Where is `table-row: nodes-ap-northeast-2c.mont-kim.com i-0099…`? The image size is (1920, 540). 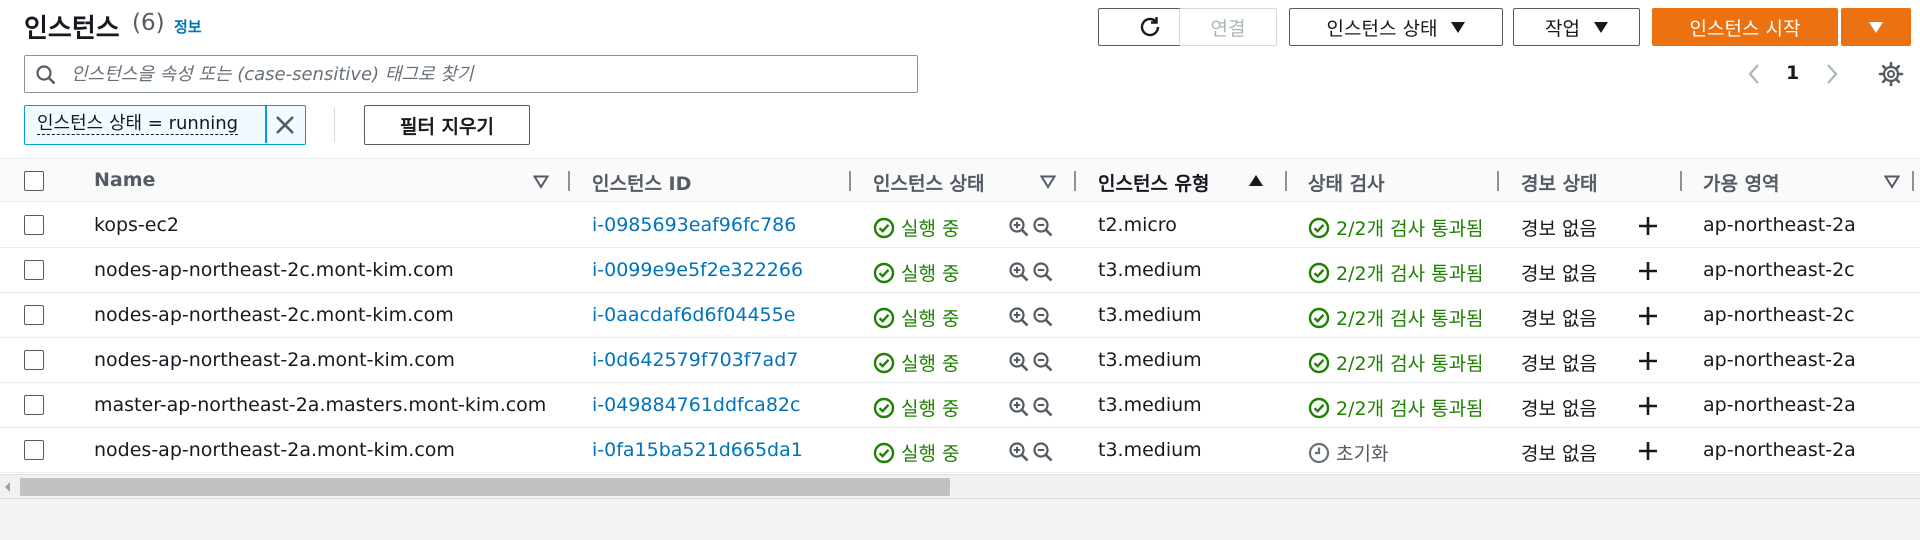 table-row: nodes-ap-northeast-2c.mont-kim.com i-0099… is located at coordinates (960, 270).